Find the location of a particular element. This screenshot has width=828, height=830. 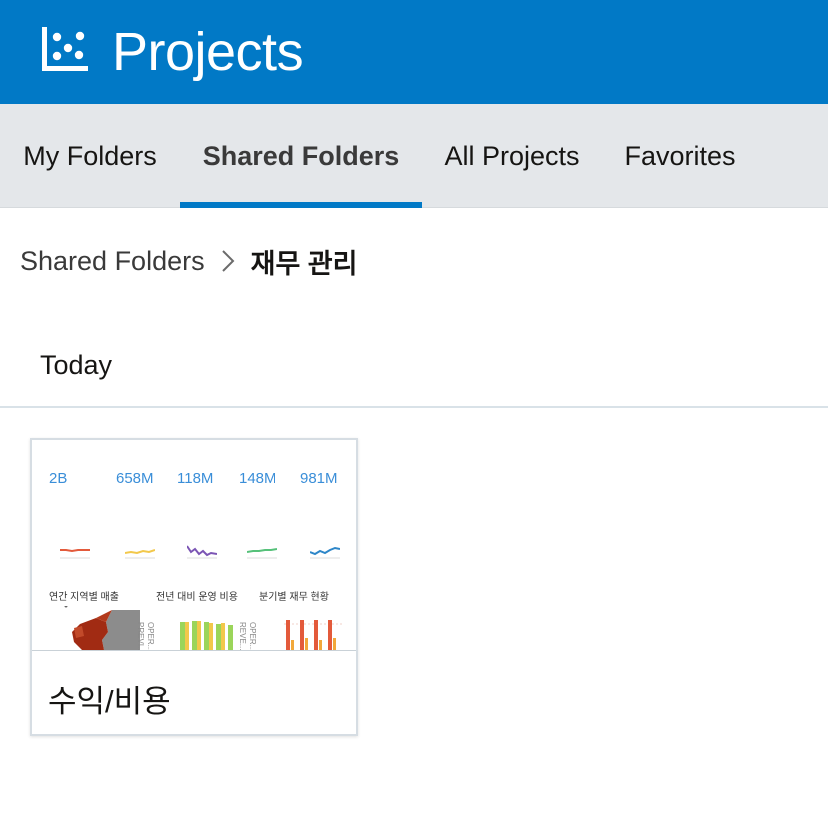

thumbnail-chart-title: 연간 지역별 매출 is located at coordinates (84, 597).